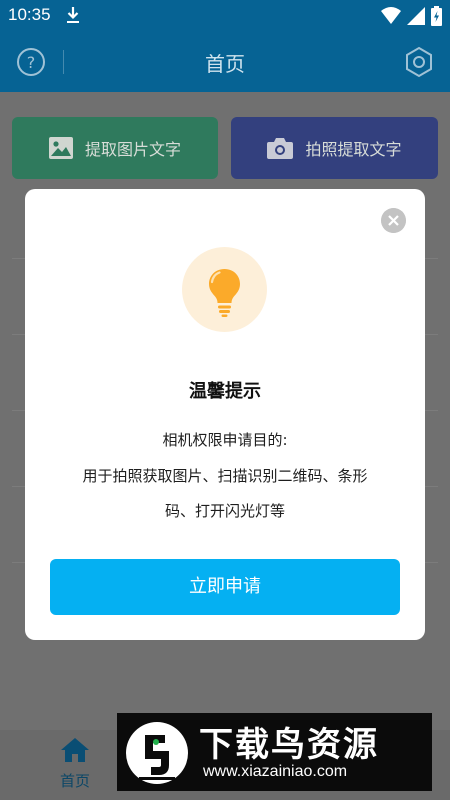  Describe the element at coordinates (275, 771) in the screenshot. I see `watermark-url: www.xiazainiao.com` at that location.